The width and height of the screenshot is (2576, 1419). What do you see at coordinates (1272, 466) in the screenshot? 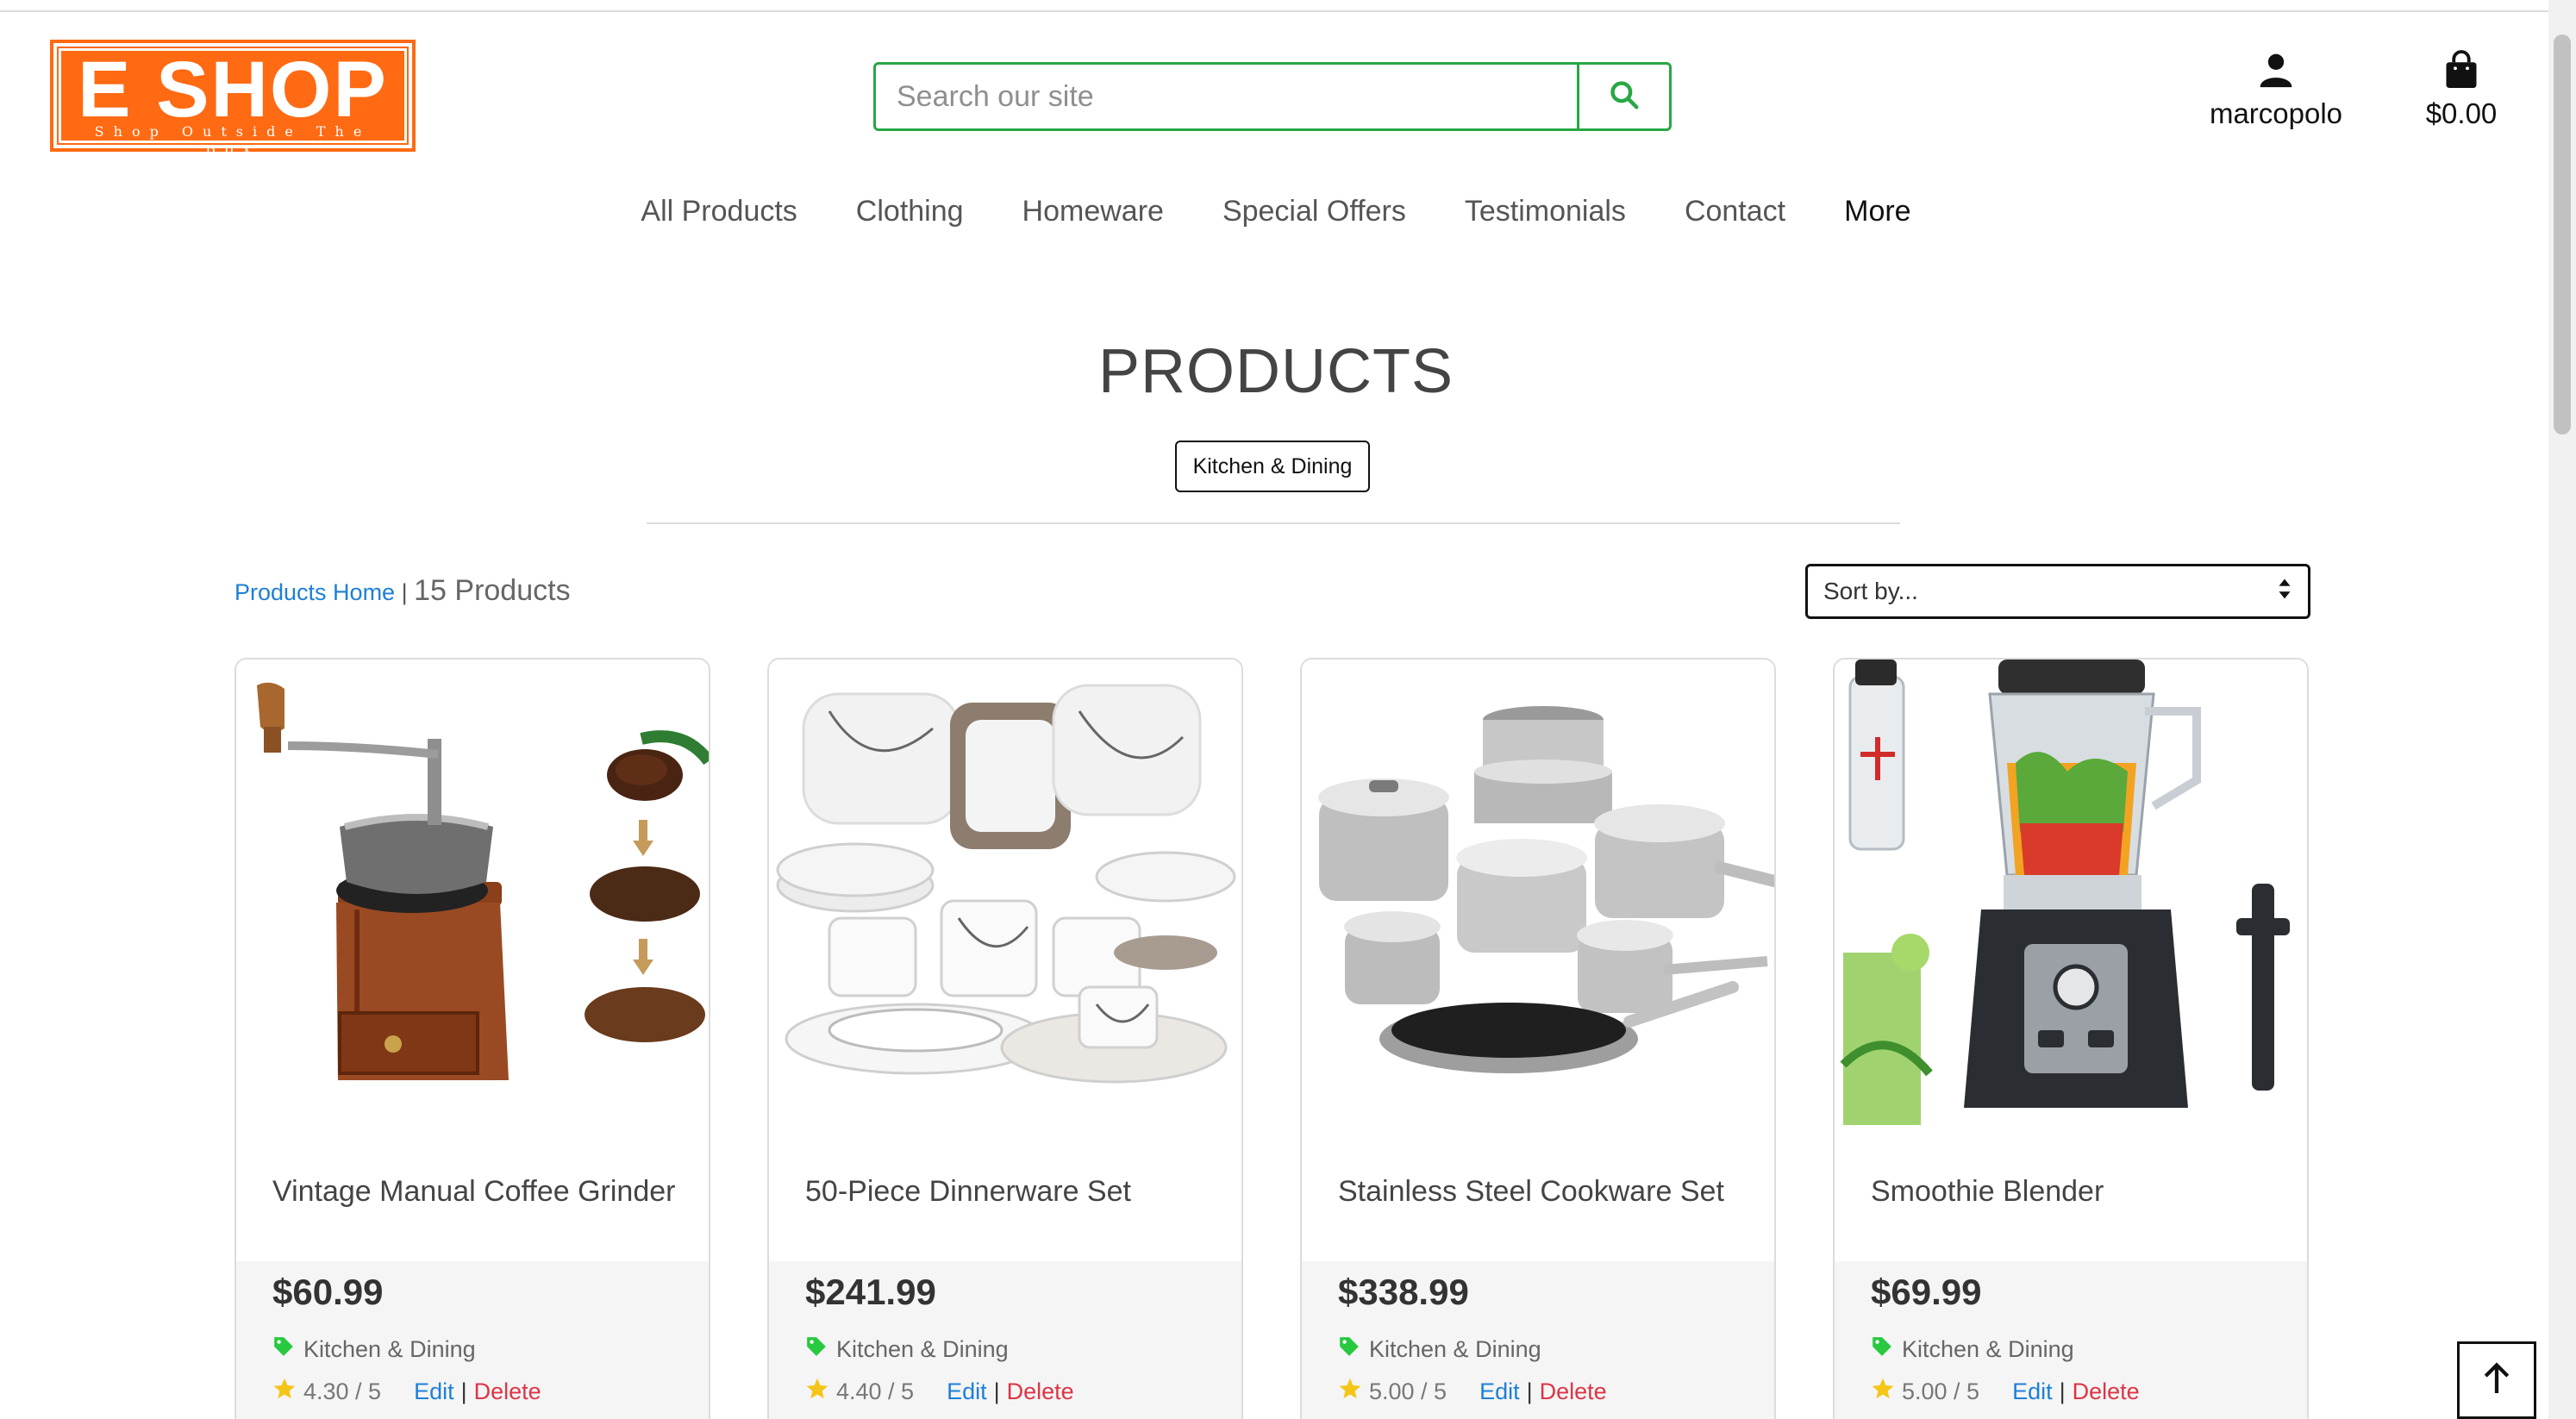
I see `category-badge: Kitchen & Dining` at bounding box center [1272, 466].